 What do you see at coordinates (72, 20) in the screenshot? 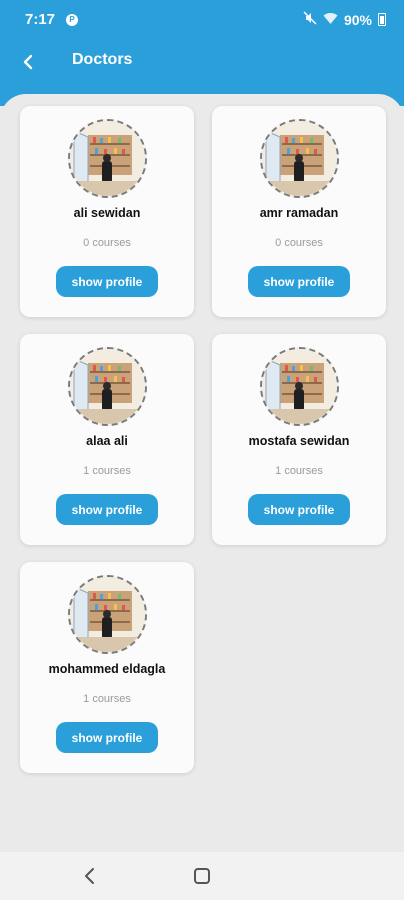
I see `parking-icon: P` at bounding box center [72, 20].